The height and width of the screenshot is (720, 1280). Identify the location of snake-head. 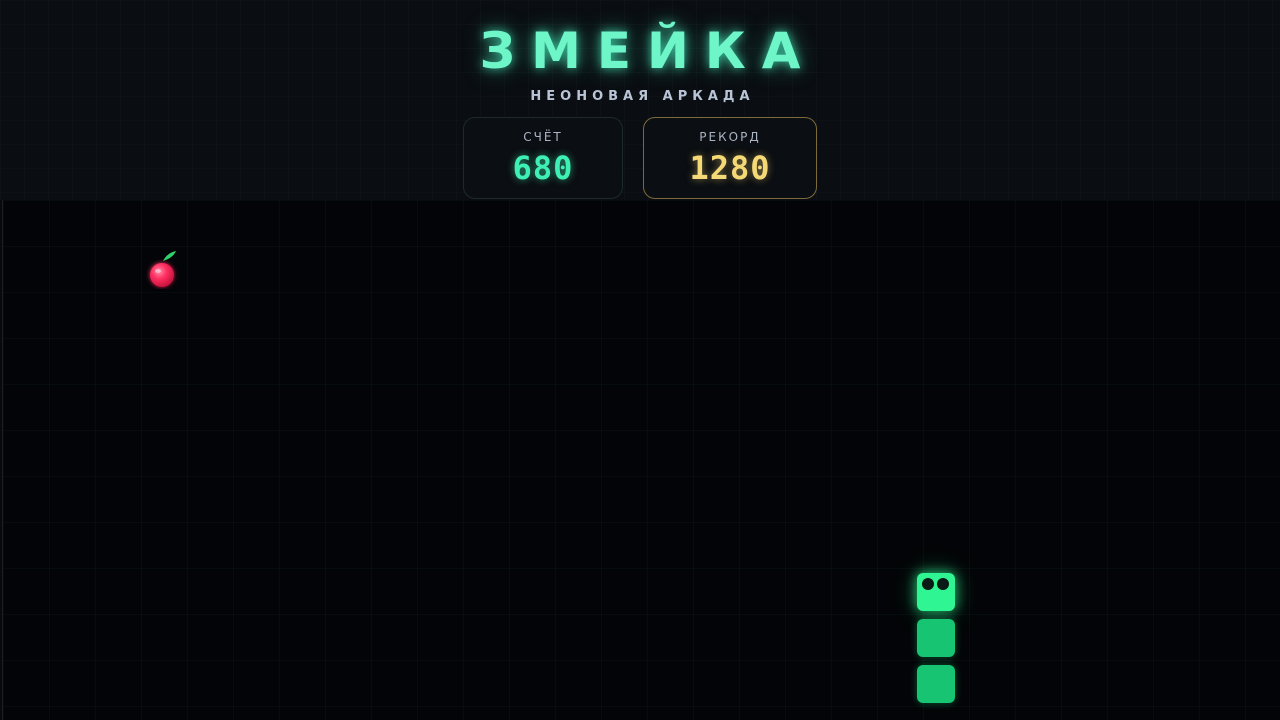
(936, 592).